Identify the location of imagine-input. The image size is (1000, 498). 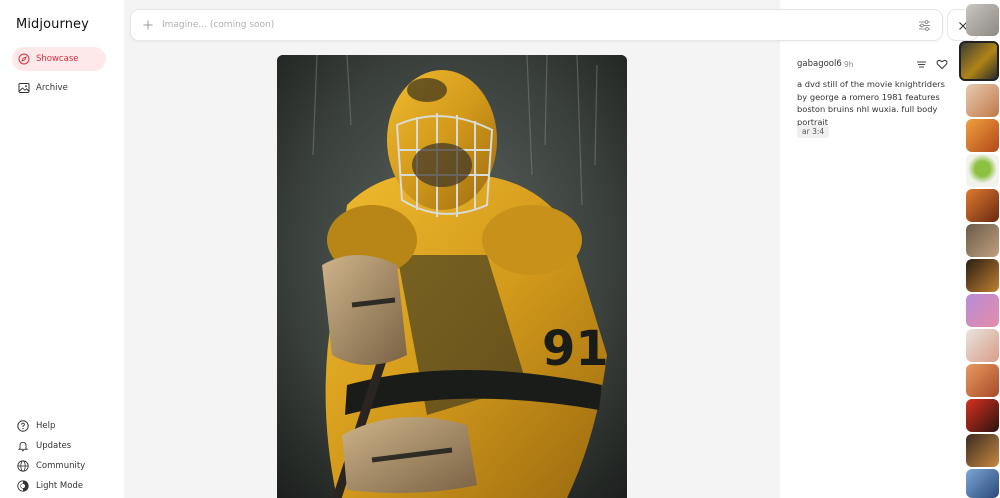
(532, 25).